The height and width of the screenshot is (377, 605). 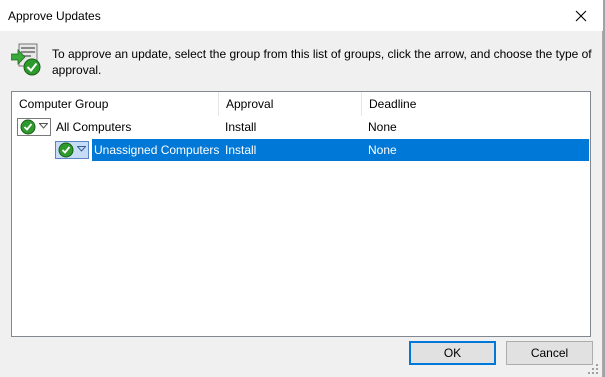 I want to click on group-name: Unassigned Computers, so click(x=157, y=150).